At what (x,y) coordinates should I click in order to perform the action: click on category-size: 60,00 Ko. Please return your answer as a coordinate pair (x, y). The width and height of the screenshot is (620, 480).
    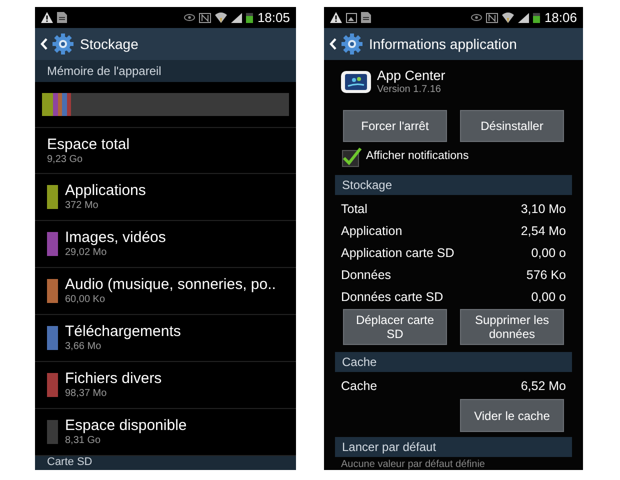
    Looking at the image, I should click on (85, 300).